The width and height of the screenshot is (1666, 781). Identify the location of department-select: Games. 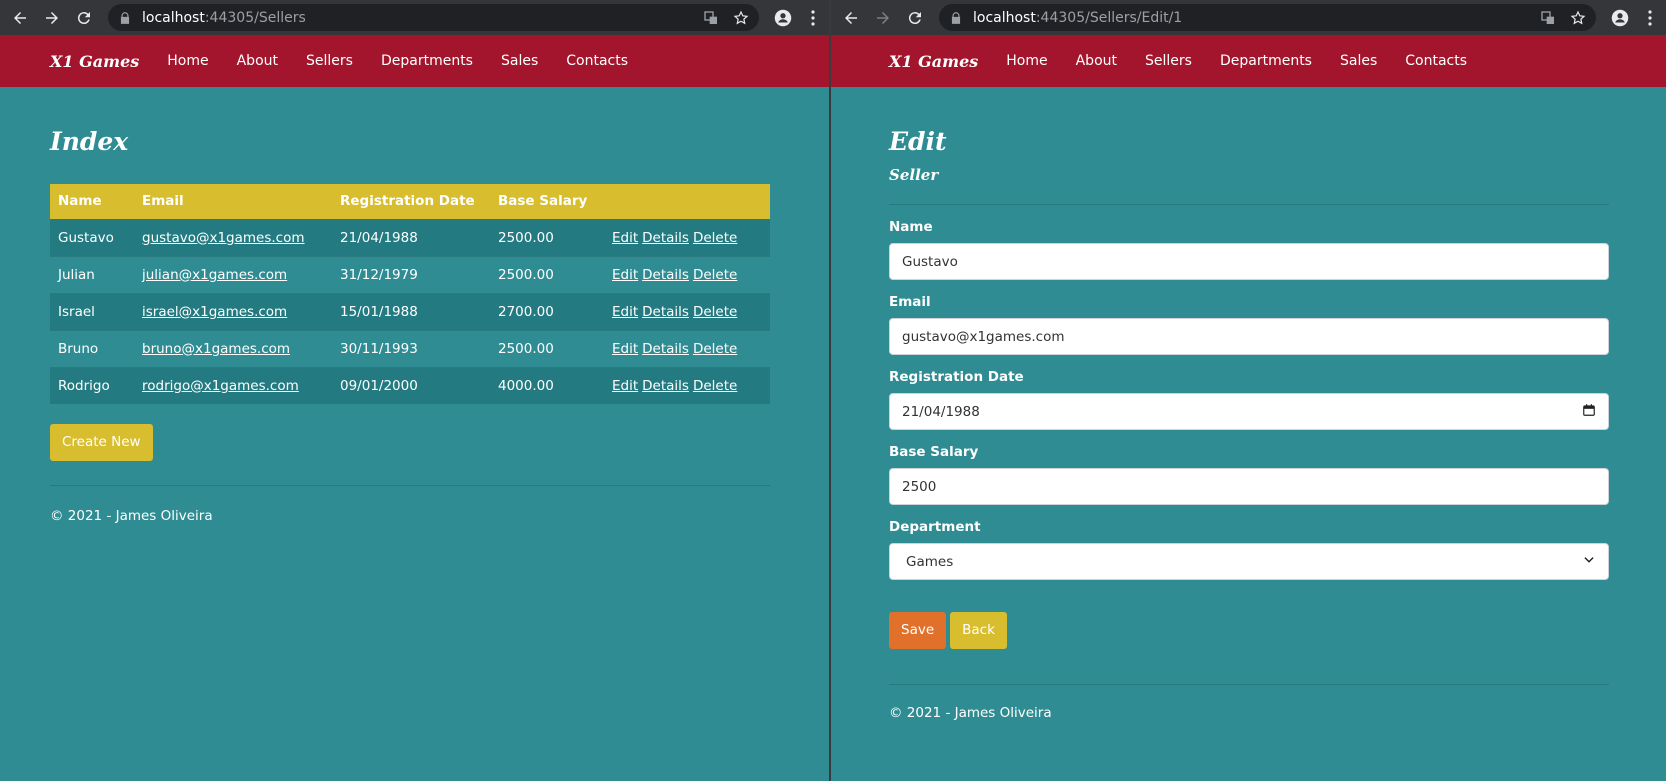
(1249, 561).